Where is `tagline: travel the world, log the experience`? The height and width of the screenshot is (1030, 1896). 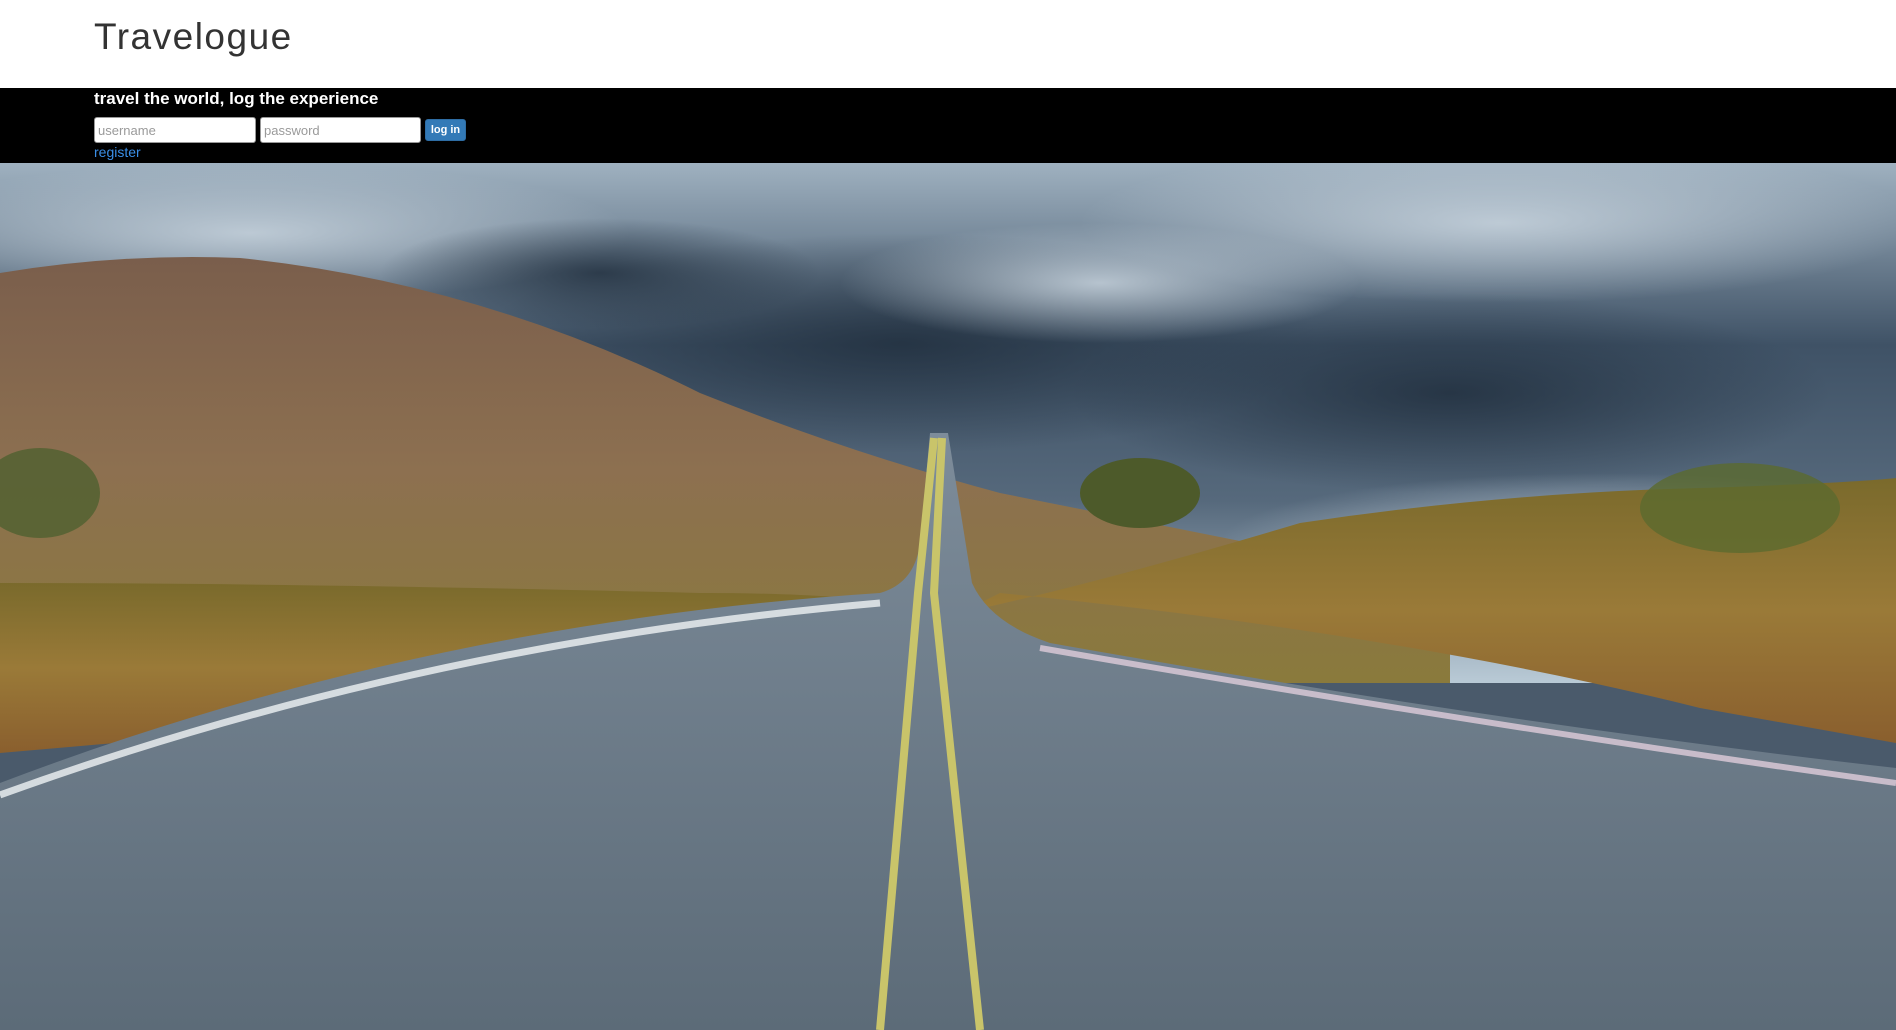
tagline: travel the world, log the experience is located at coordinates (236, 98).